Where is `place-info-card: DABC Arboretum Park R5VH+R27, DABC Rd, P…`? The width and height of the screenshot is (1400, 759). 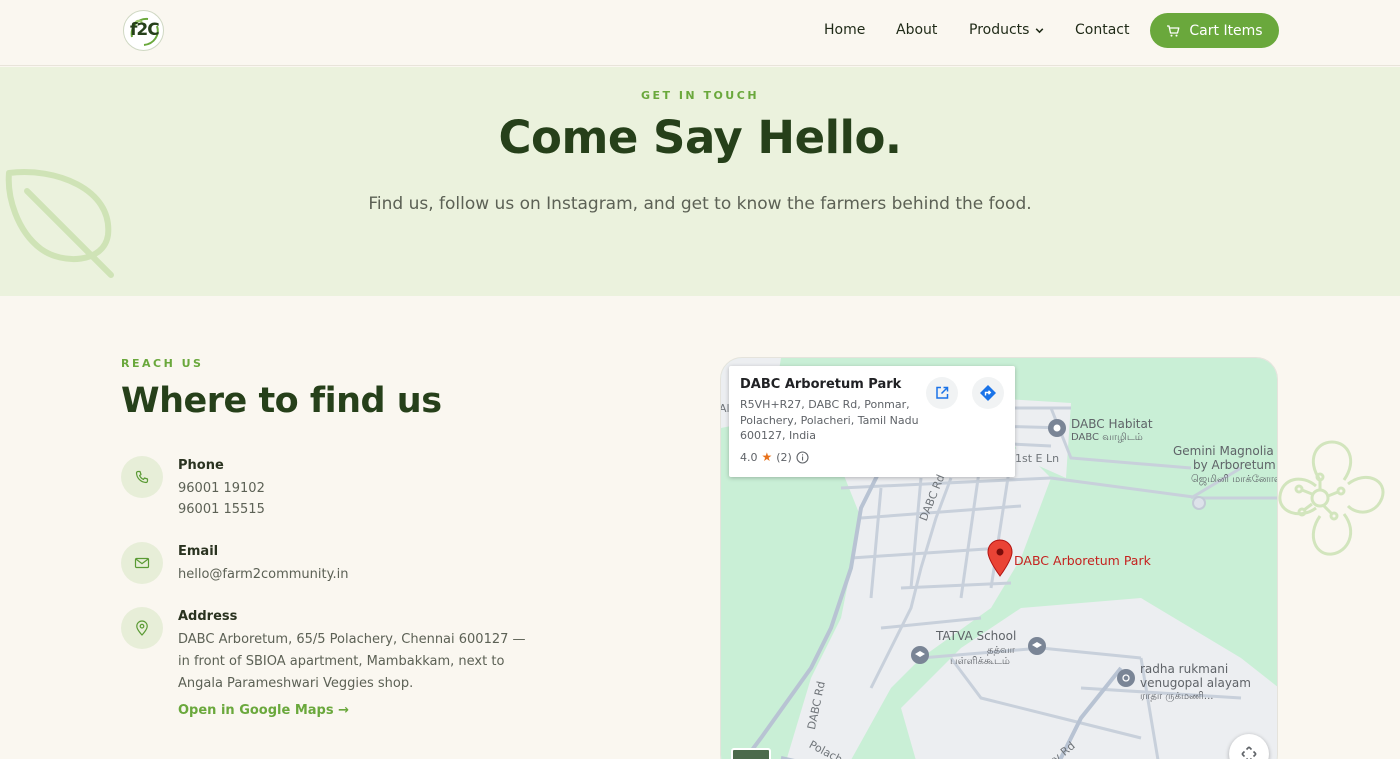 place-info-card: DABC Arboretum Park R5VH+R27, DABC Rd, P… is located at coordinates (872, 421).